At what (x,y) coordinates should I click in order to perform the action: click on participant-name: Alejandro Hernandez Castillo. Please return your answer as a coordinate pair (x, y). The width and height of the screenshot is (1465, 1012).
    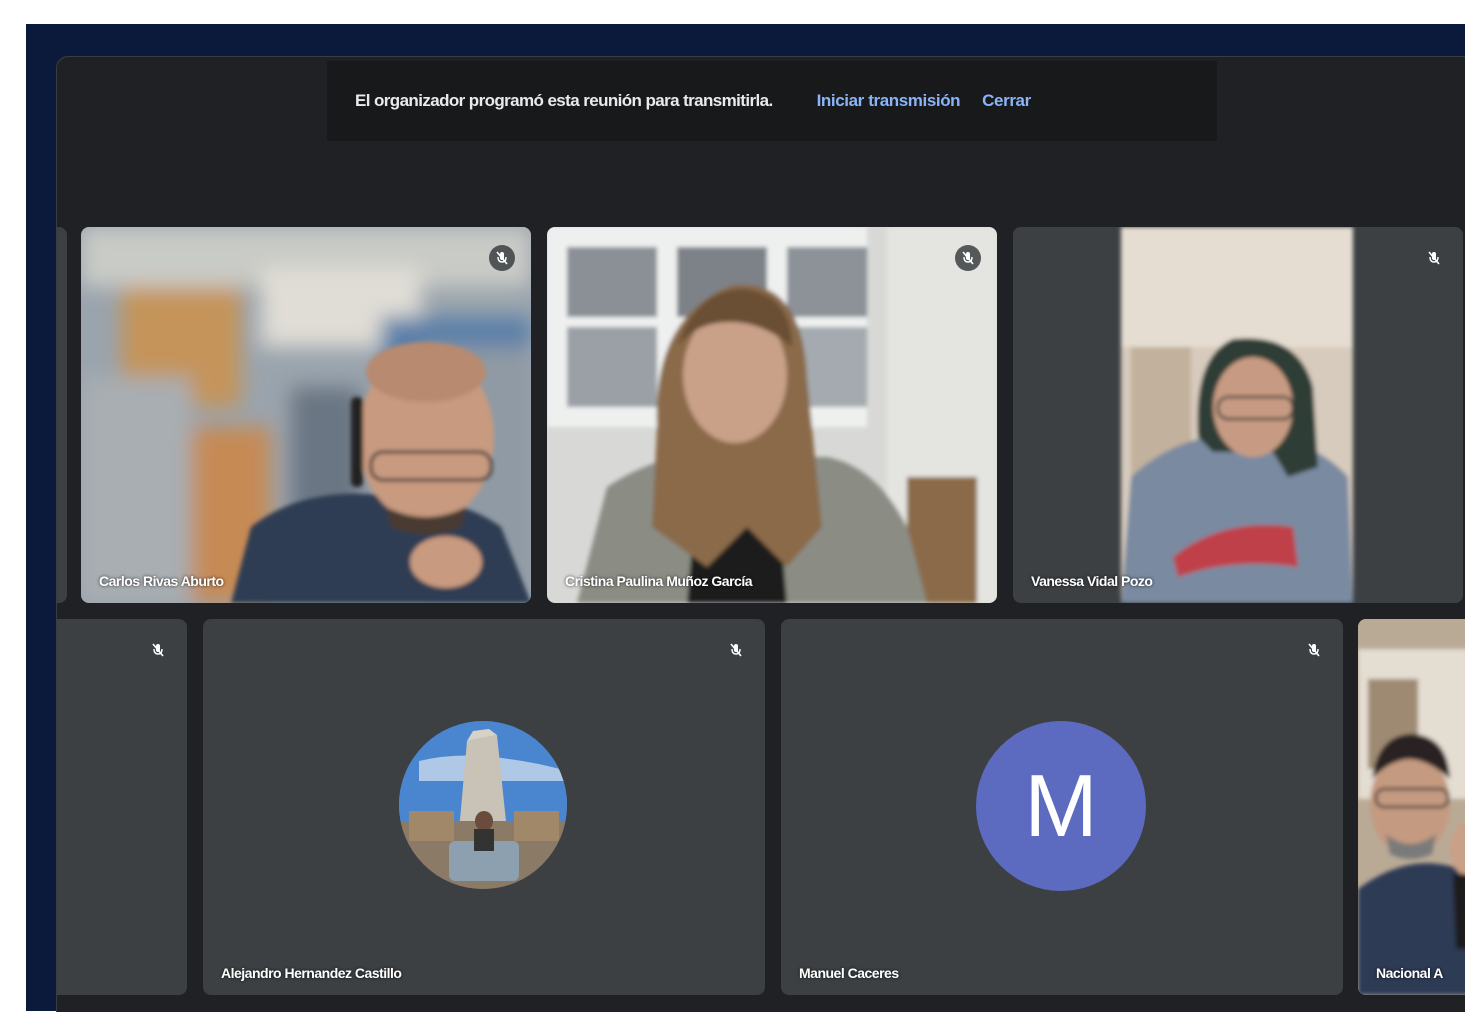
    Looking at the image, I should click on (311, 973).